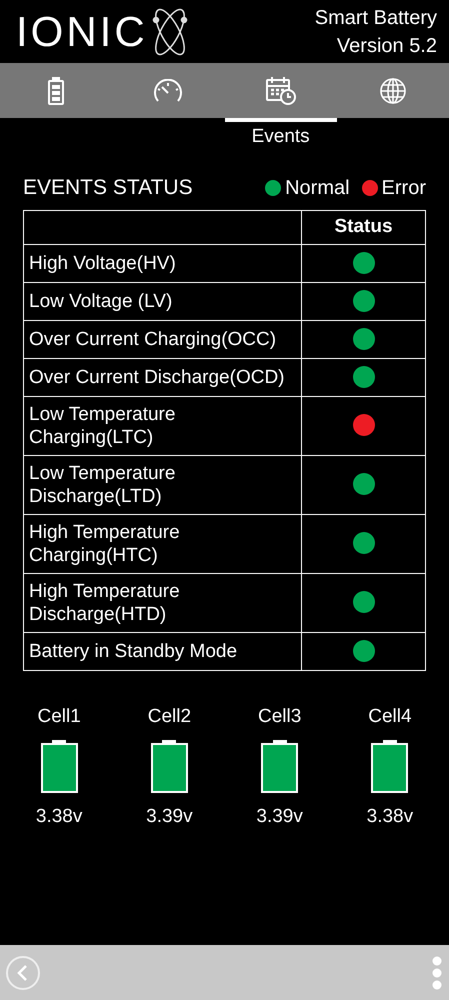  I want to click on battery-icon, so click(56, 90).